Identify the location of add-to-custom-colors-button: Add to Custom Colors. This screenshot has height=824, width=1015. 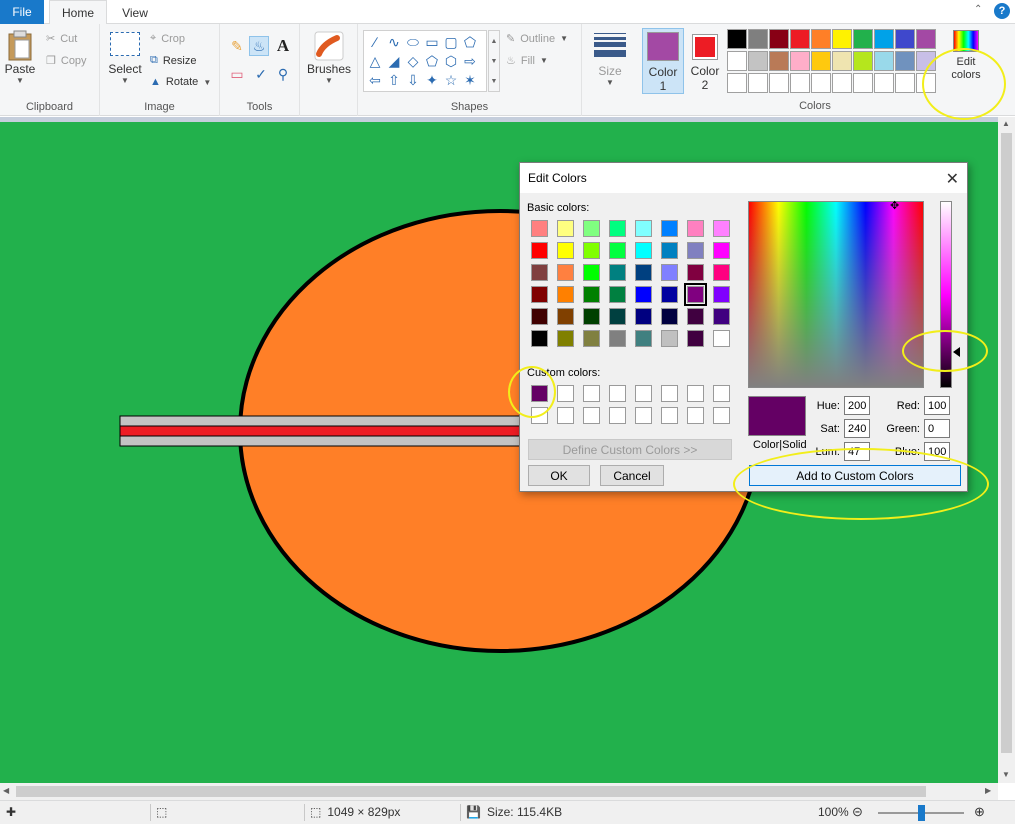
(855, 475).